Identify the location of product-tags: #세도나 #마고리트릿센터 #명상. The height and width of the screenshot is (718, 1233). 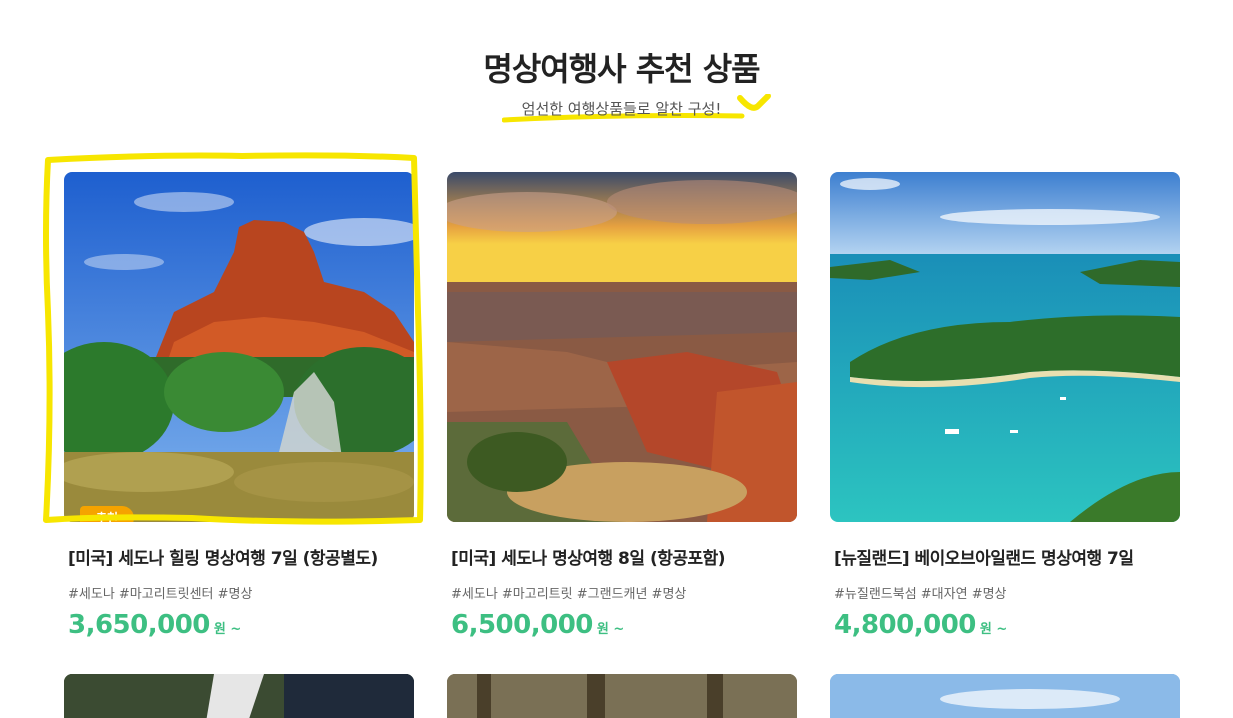
(160, 594).